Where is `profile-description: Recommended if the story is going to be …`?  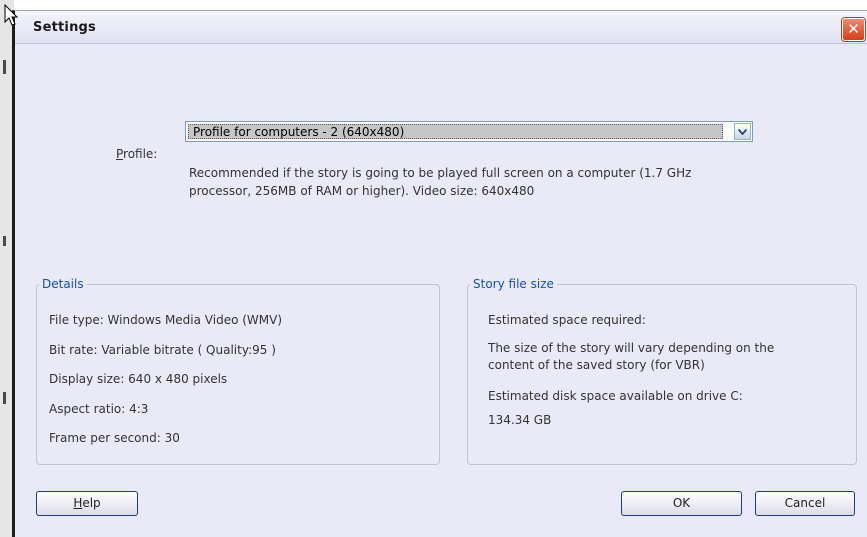
profile-description: Recommended if the story is going to be … is located at coordinates (479, 182).